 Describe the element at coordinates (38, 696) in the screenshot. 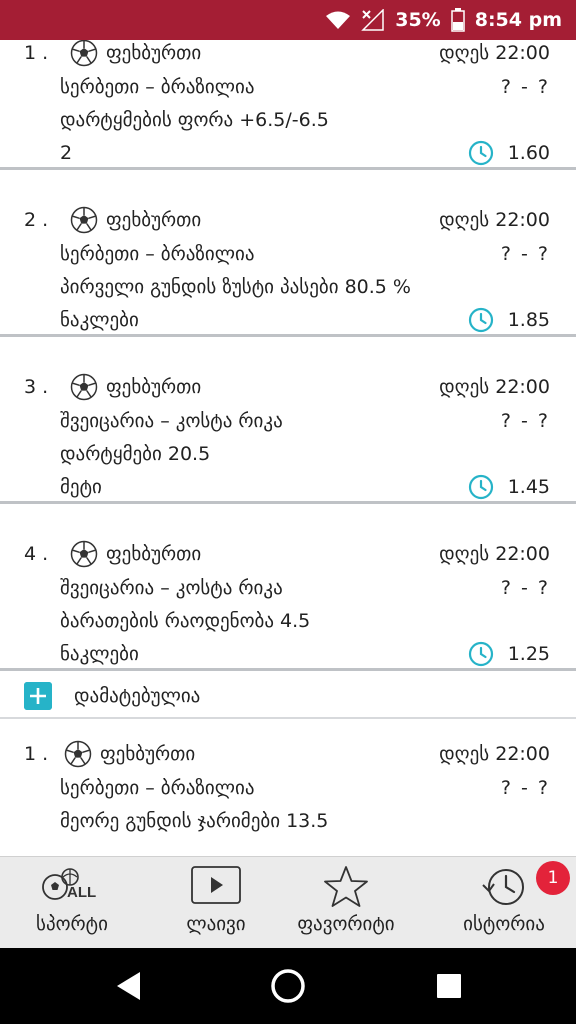

I see `plus-icon` at that location.